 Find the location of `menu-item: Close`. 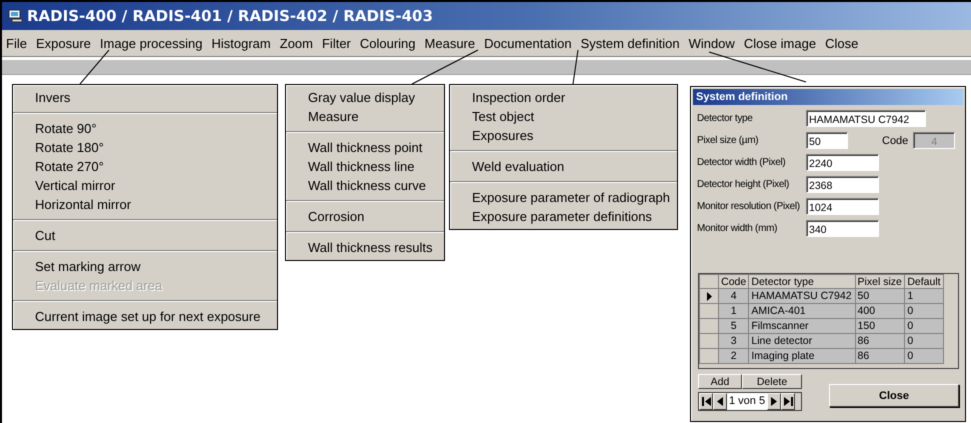

menu-item: Close is located at coordinates (842, 43).